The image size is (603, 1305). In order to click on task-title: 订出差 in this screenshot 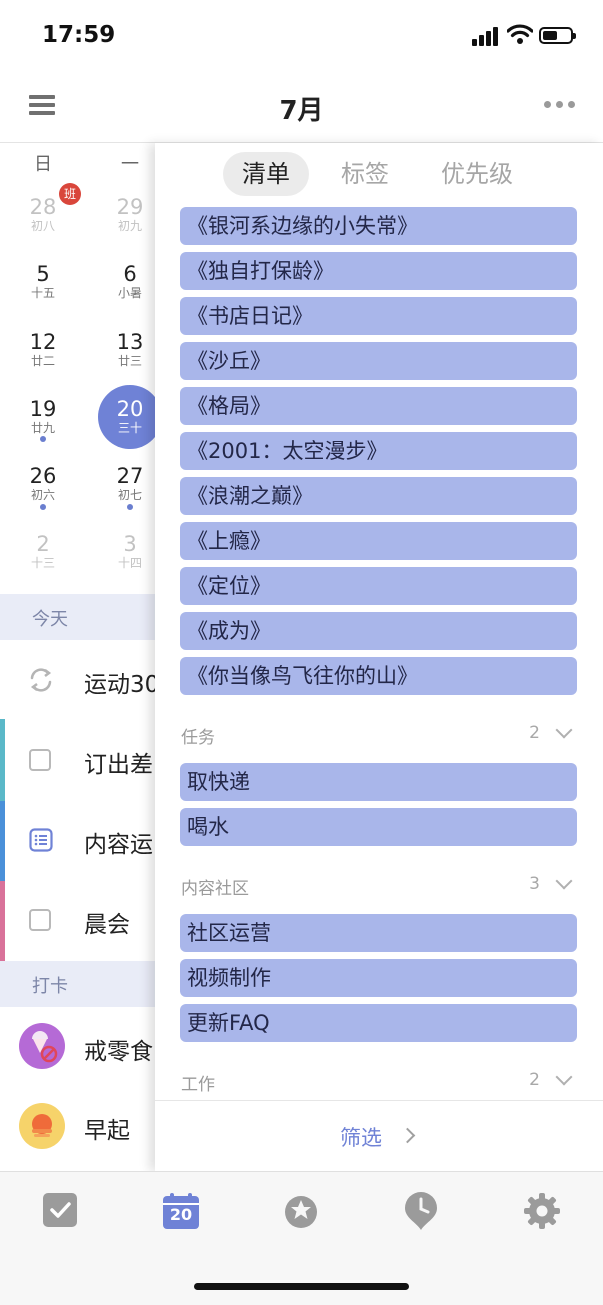, I will do `click(119, 762)`.